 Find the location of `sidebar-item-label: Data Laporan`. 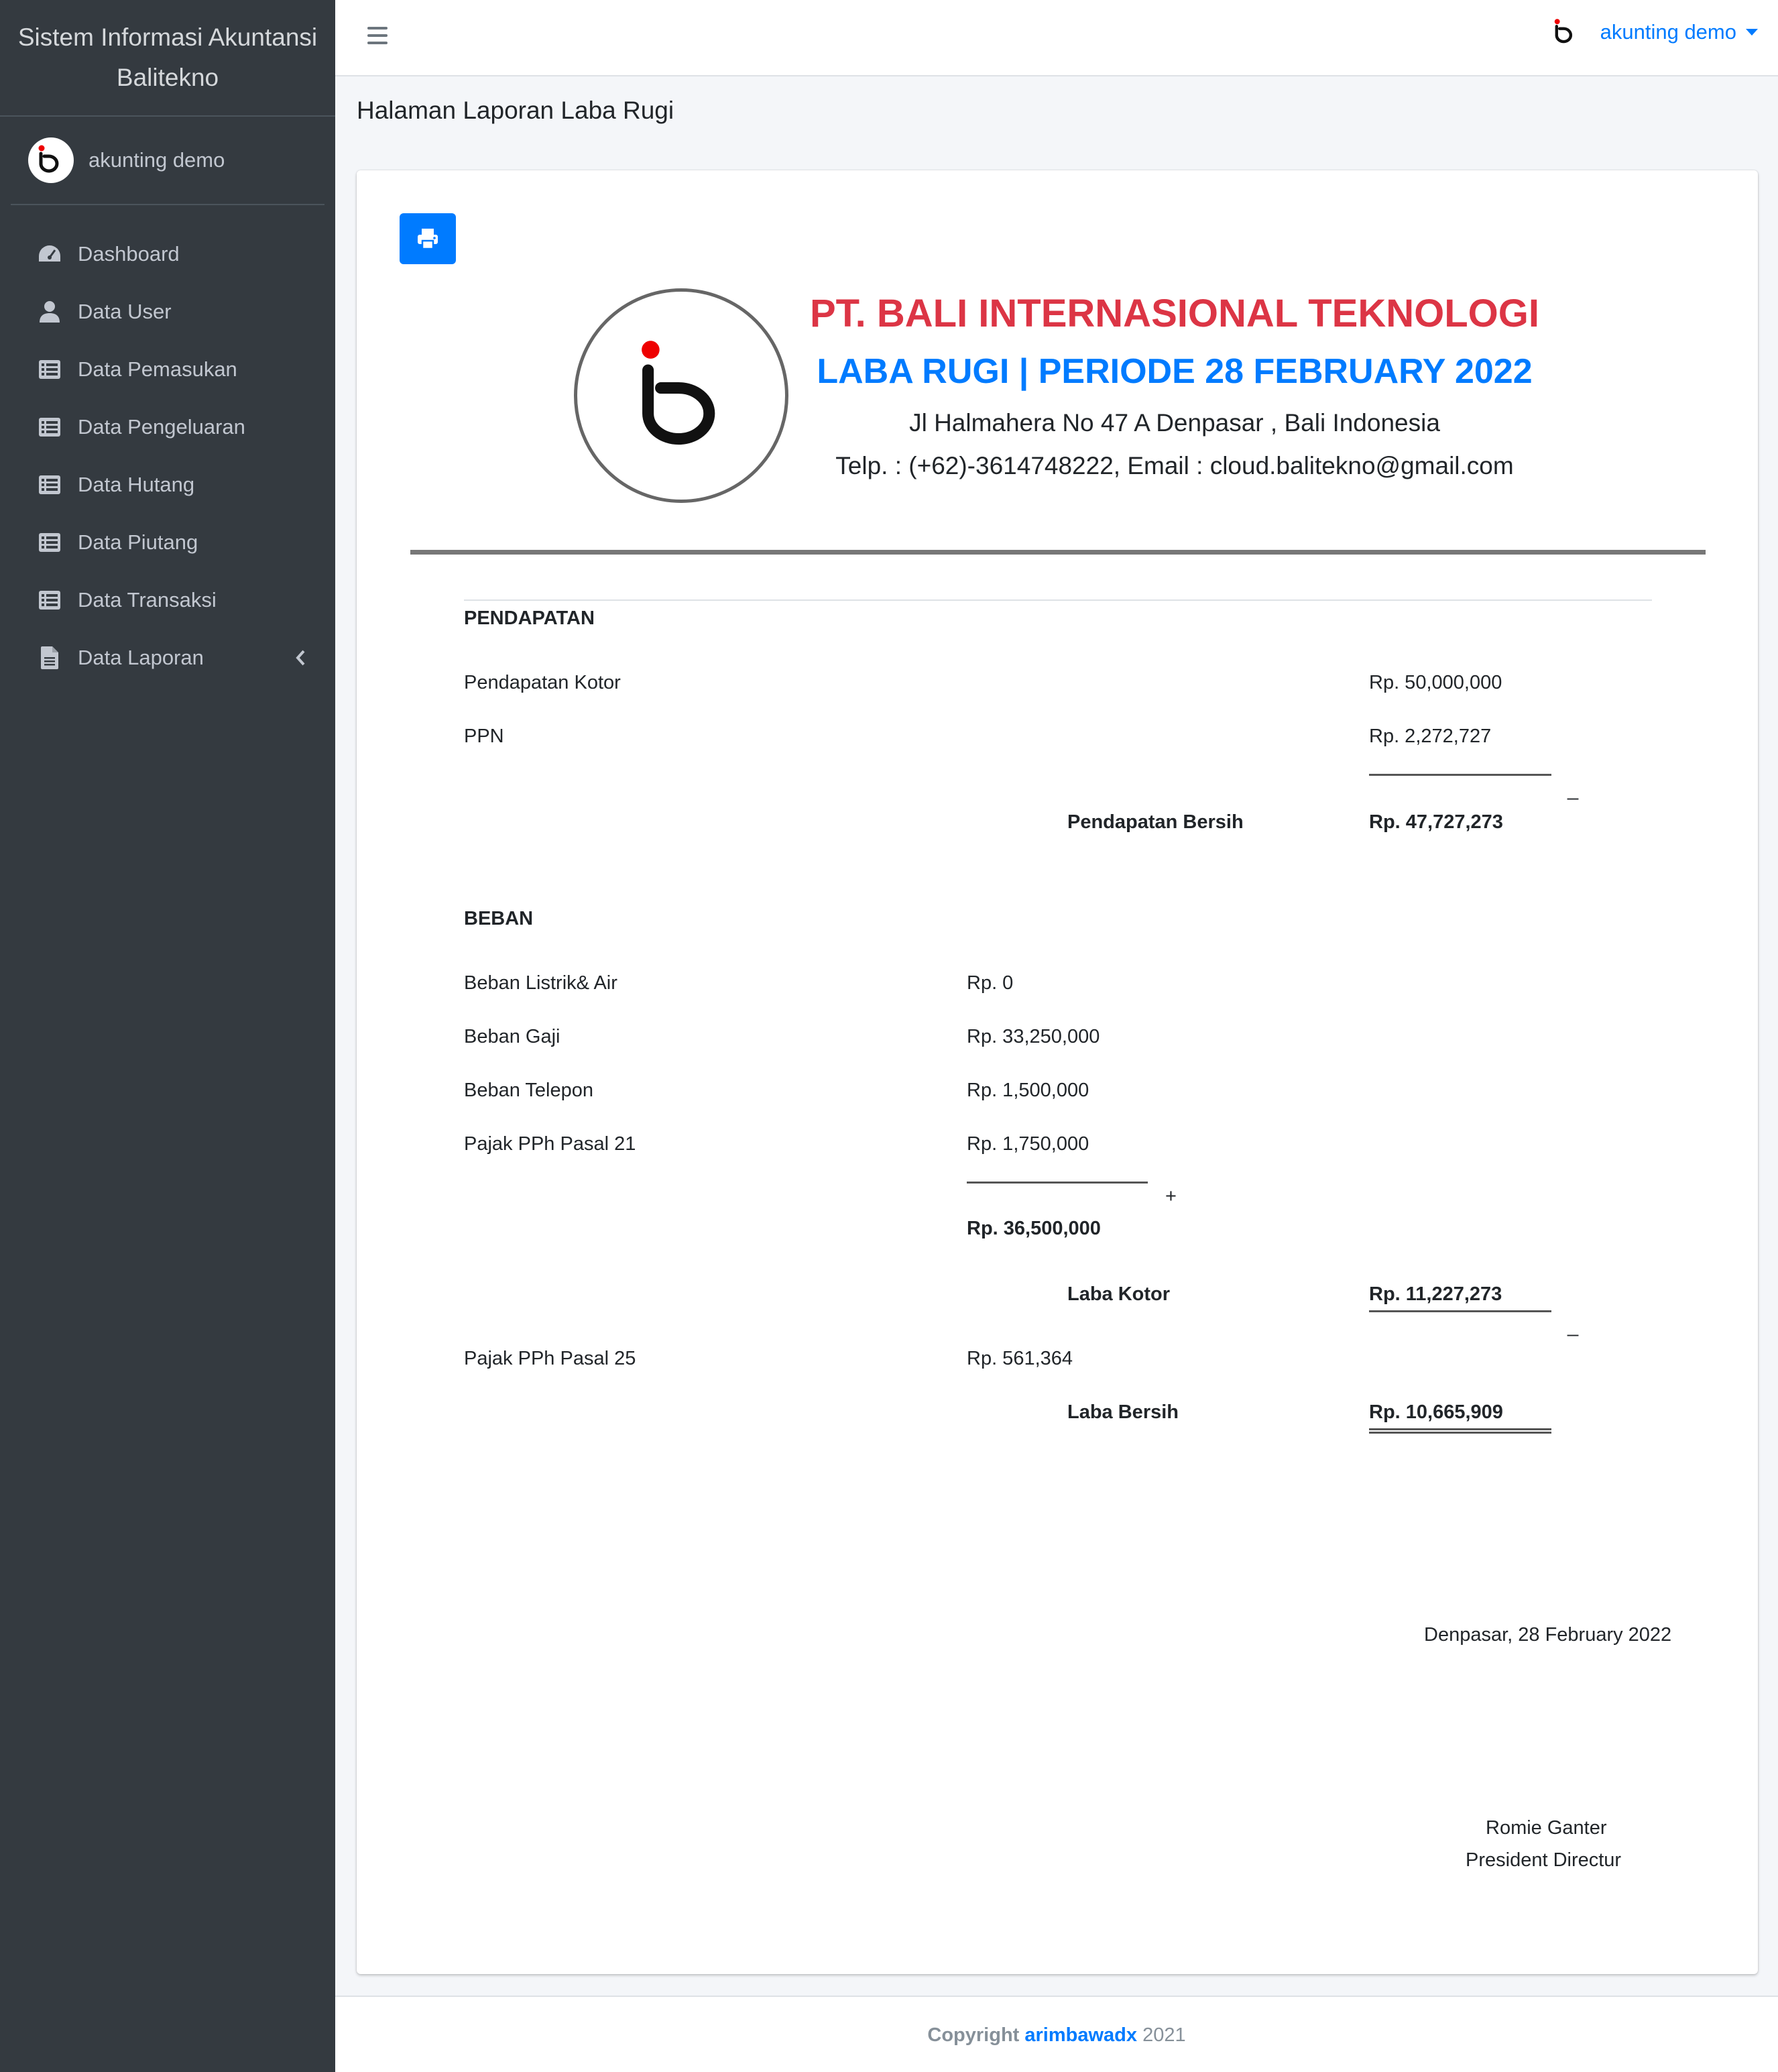

sidebar-item-label: Data Laporan is located at coordinates (141, 657).